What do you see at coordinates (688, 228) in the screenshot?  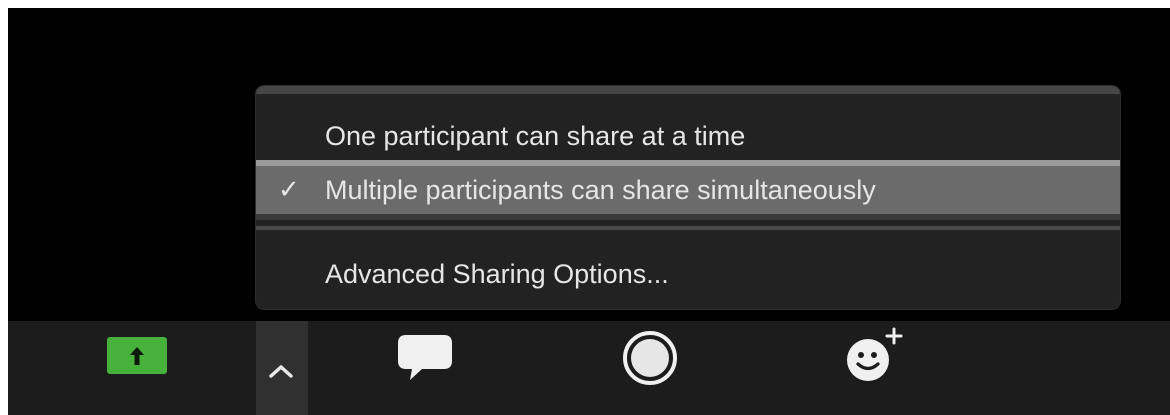 I see `menu-divider` at bounding box center [688, 228].